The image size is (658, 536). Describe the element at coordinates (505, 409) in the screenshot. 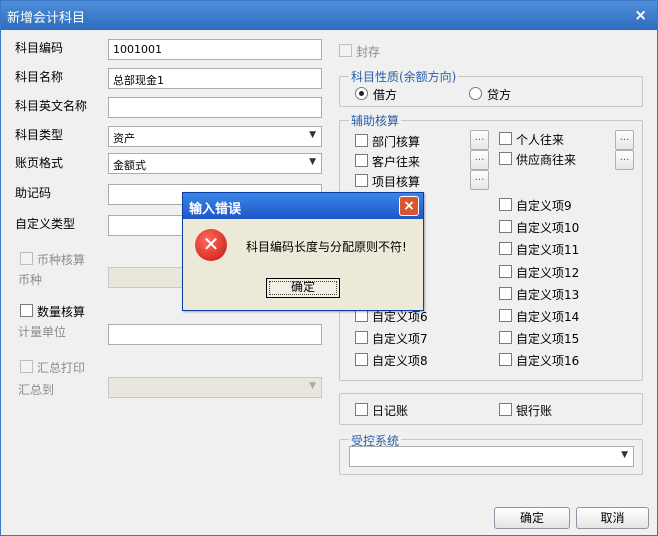

I see `bank-journal-checkbox` at that location.